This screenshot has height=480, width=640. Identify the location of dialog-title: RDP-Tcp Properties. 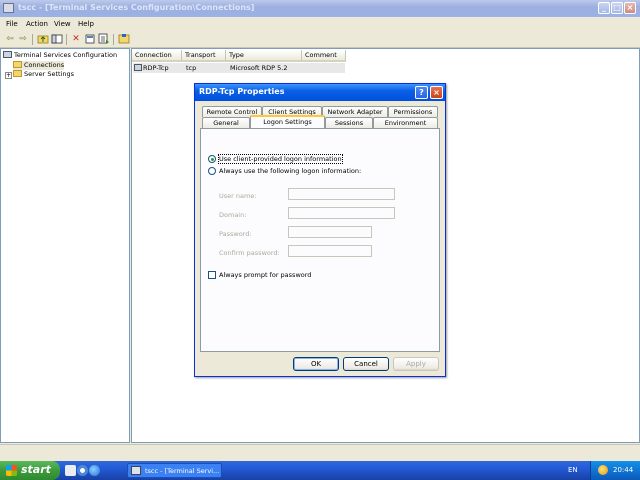
(242, 91).